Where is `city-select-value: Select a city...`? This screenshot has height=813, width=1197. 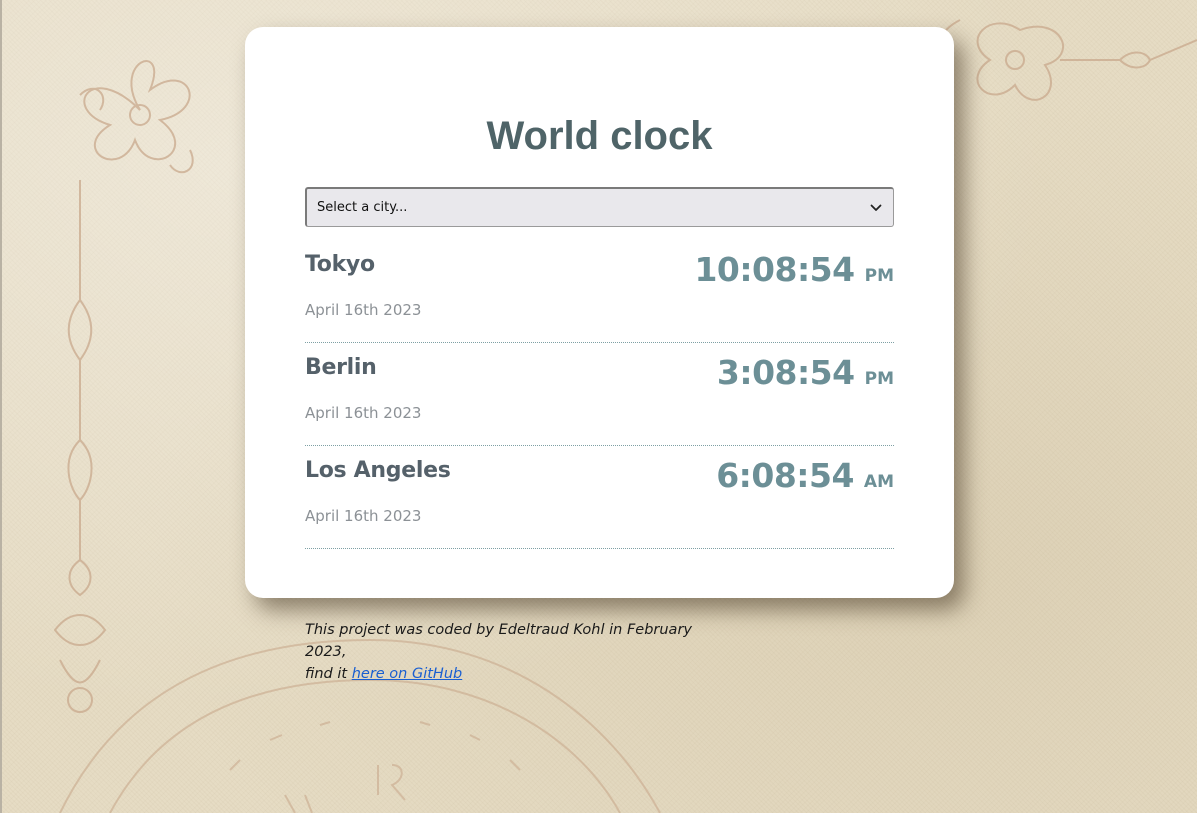 city-select-value: Select a city... is located at coordinates (362, 207).